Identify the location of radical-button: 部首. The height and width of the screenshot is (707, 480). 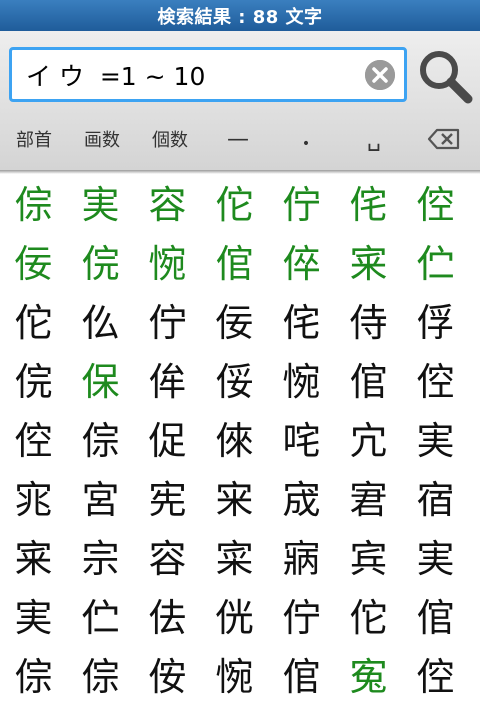
(34, 139).